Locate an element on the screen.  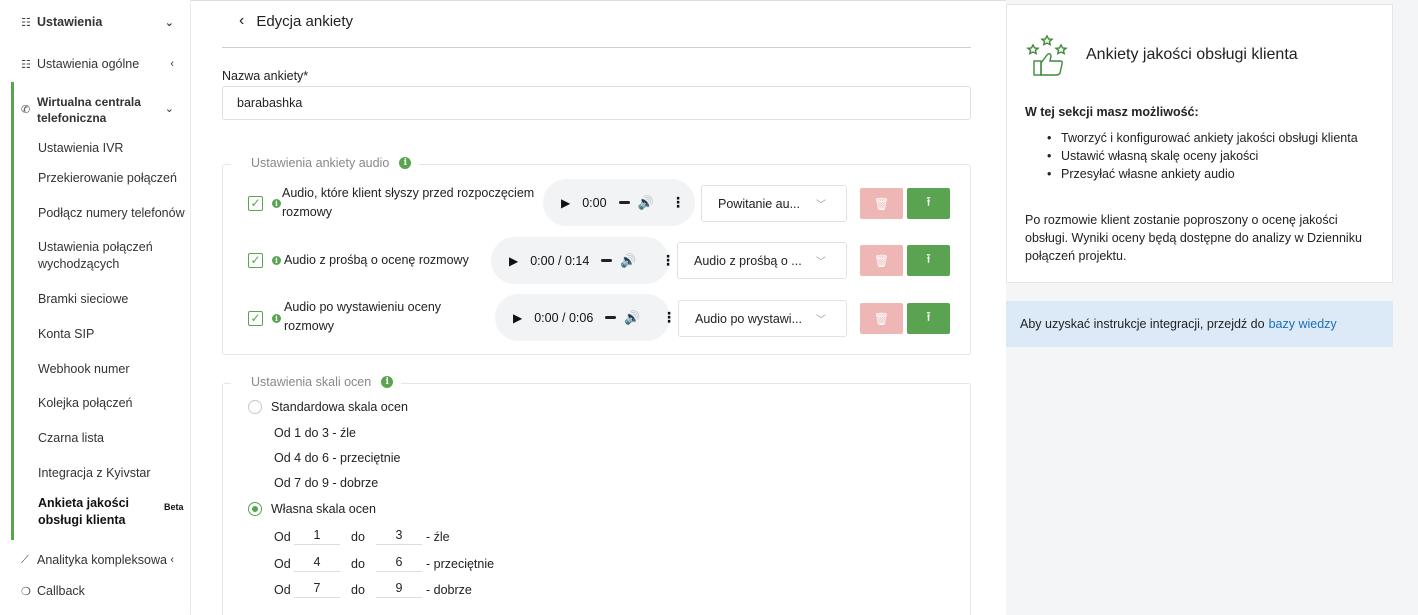
audio-time: 0:00 is located at coordinates (594, 202).